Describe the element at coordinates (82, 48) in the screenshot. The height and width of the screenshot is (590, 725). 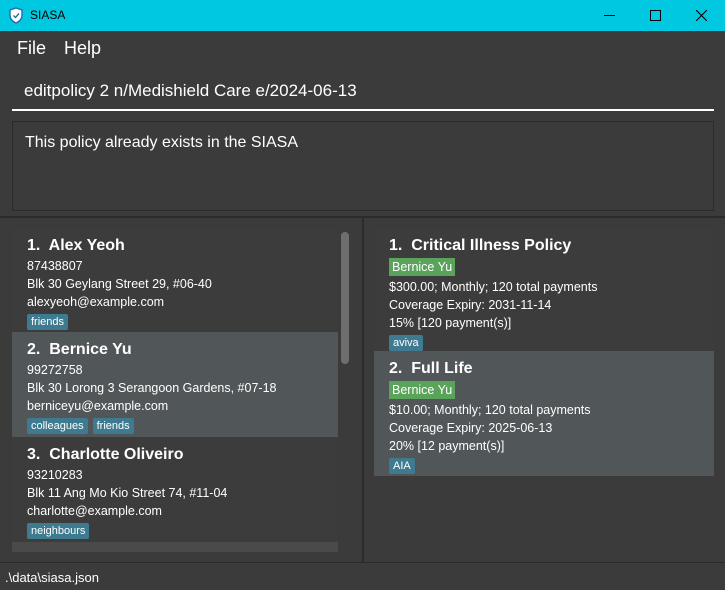
I see `menu-help: Help` at that location.